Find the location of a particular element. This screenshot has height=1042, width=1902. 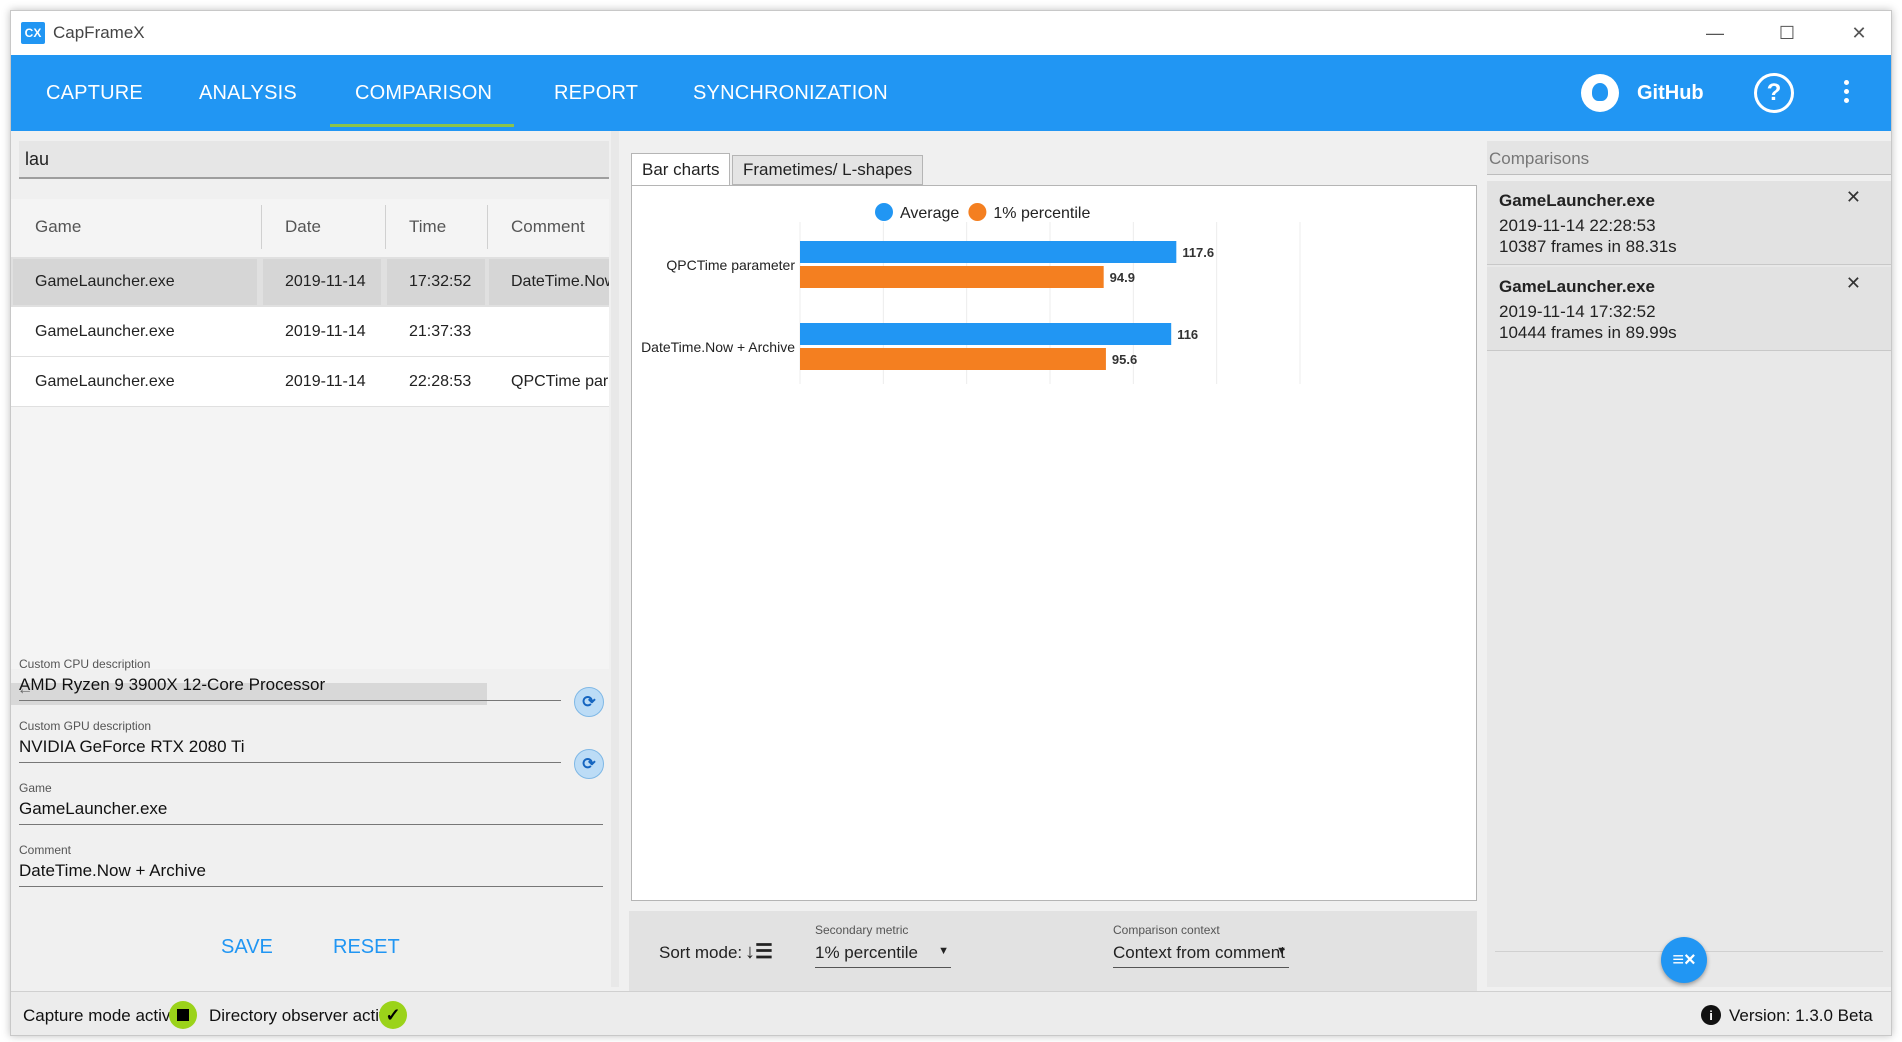

nav-tab-capture: CAPTURE is located at coordinates (94, 93).